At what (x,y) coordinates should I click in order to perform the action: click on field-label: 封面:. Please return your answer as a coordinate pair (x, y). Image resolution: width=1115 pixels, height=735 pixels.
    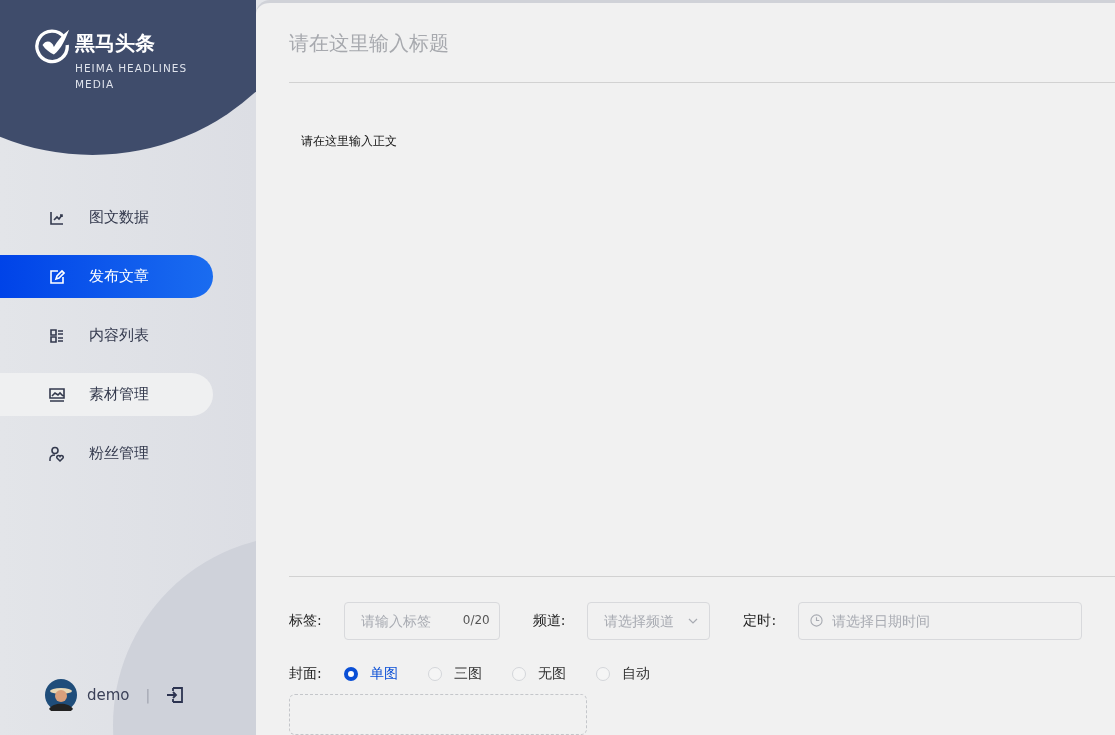
    Looking at the image, I should click on (305, 673).